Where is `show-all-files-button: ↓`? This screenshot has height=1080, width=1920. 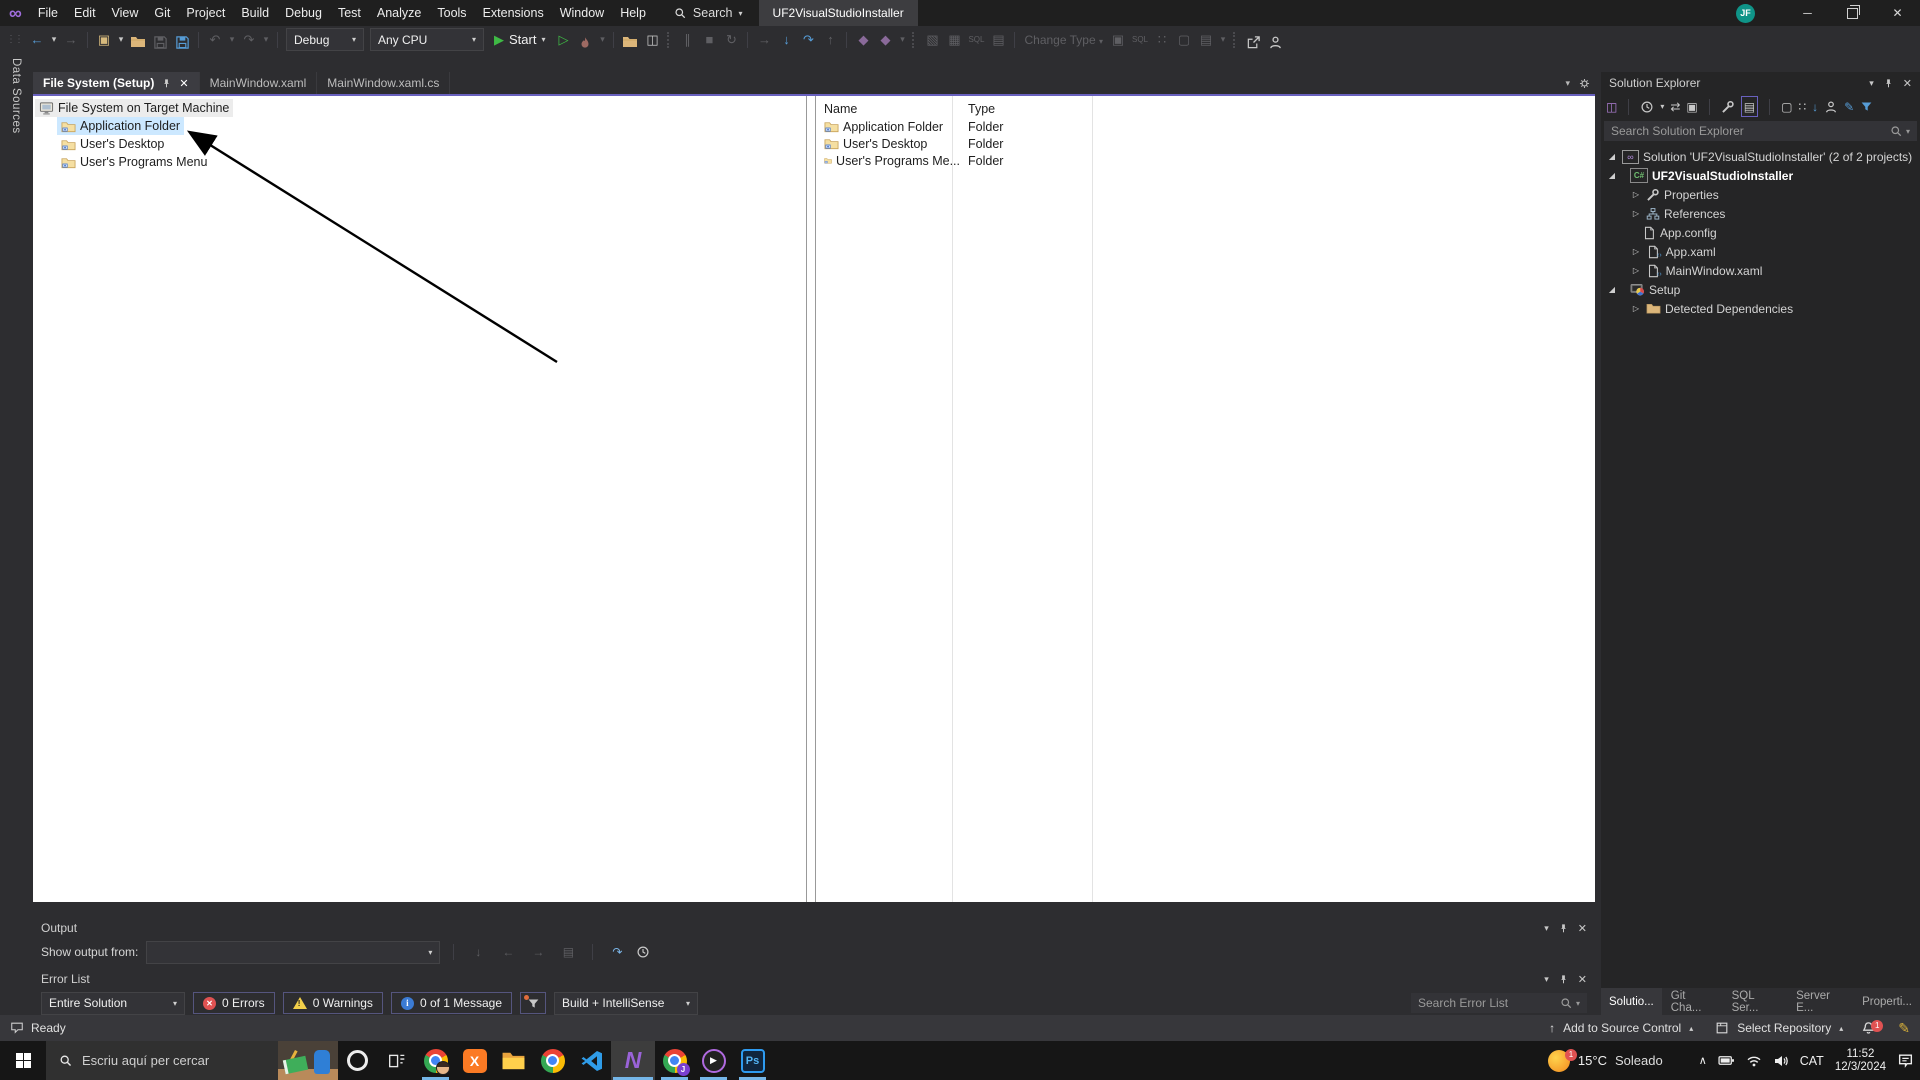
show-all-files-button: ↓ is located at coordinates (1815, 107).